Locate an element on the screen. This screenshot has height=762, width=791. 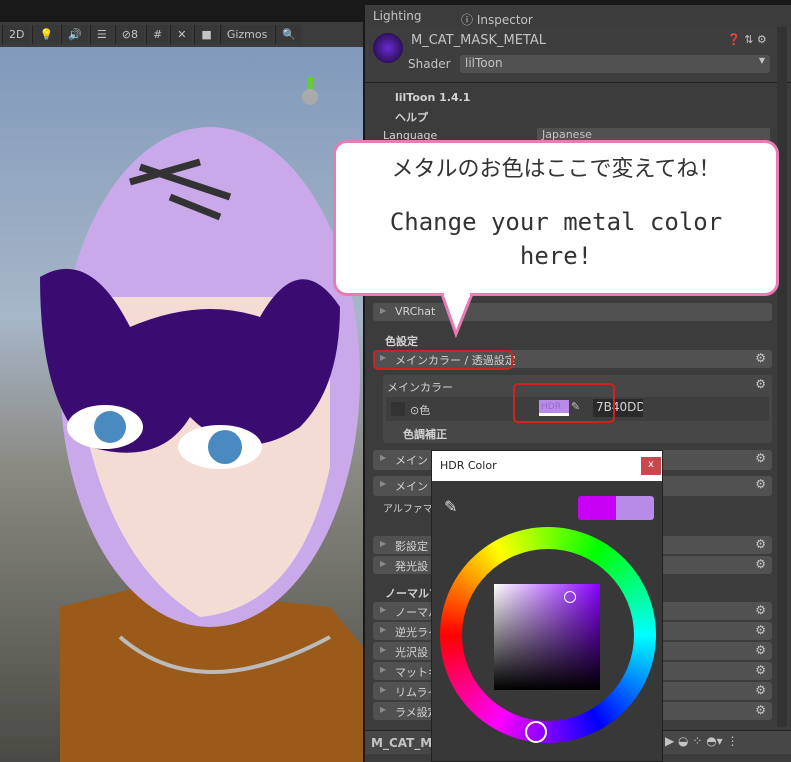
shader-label: Shader is located at coordinates (429, 64).